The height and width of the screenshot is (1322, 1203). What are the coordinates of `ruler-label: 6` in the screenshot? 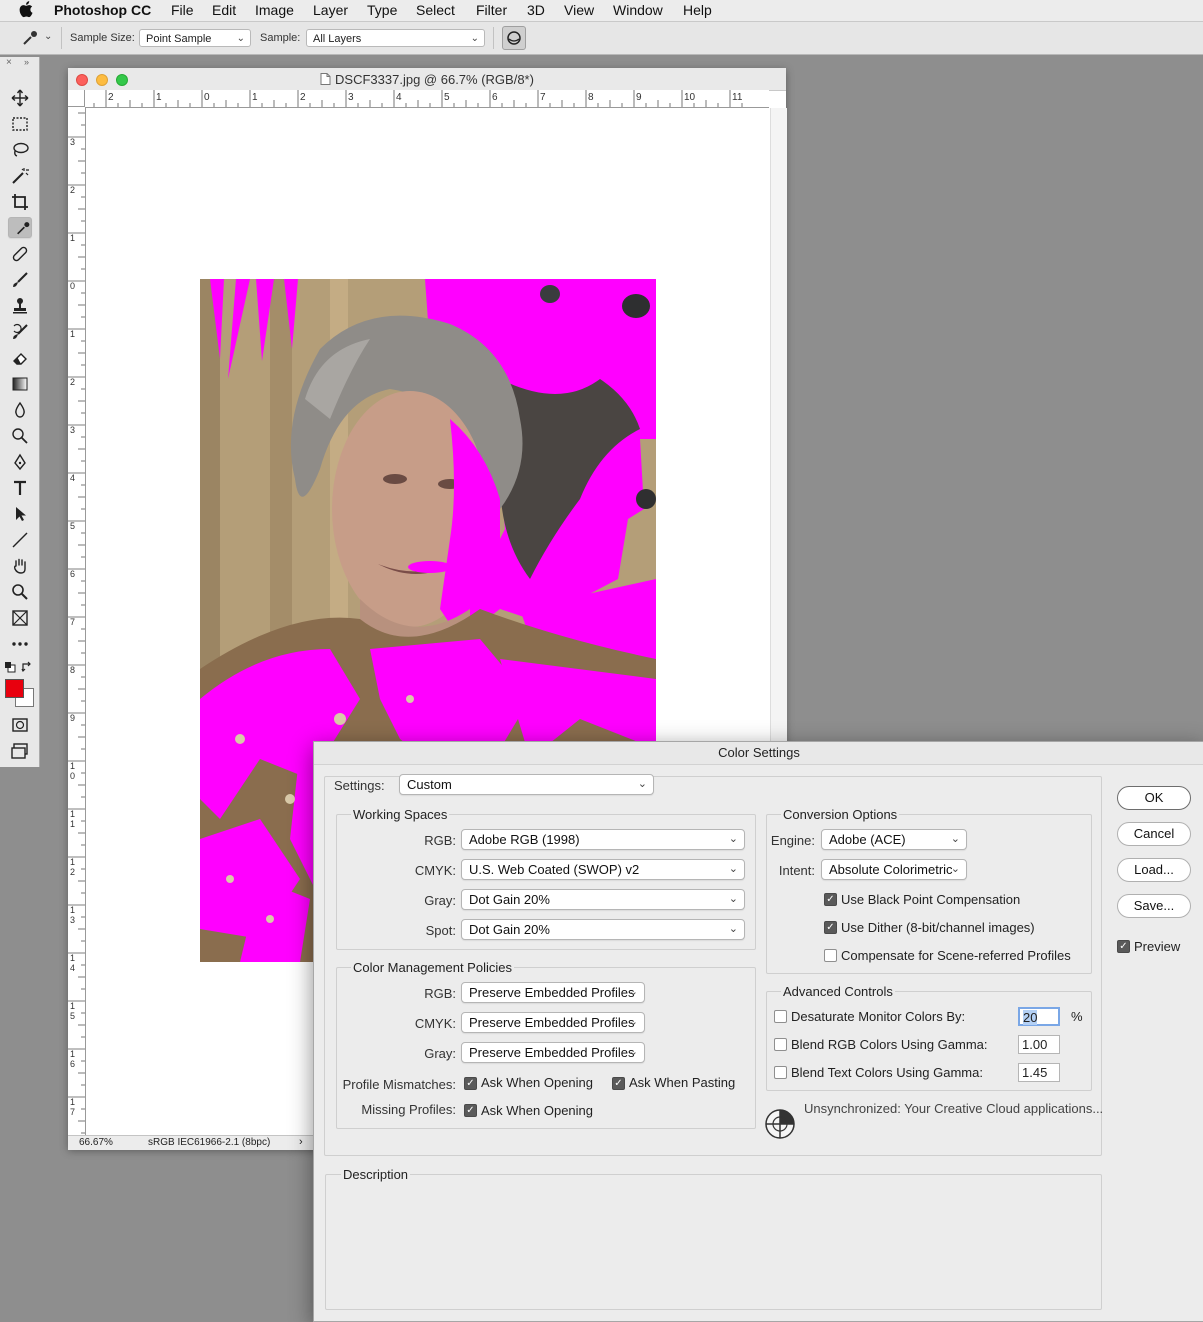 It's located at (495, 97).